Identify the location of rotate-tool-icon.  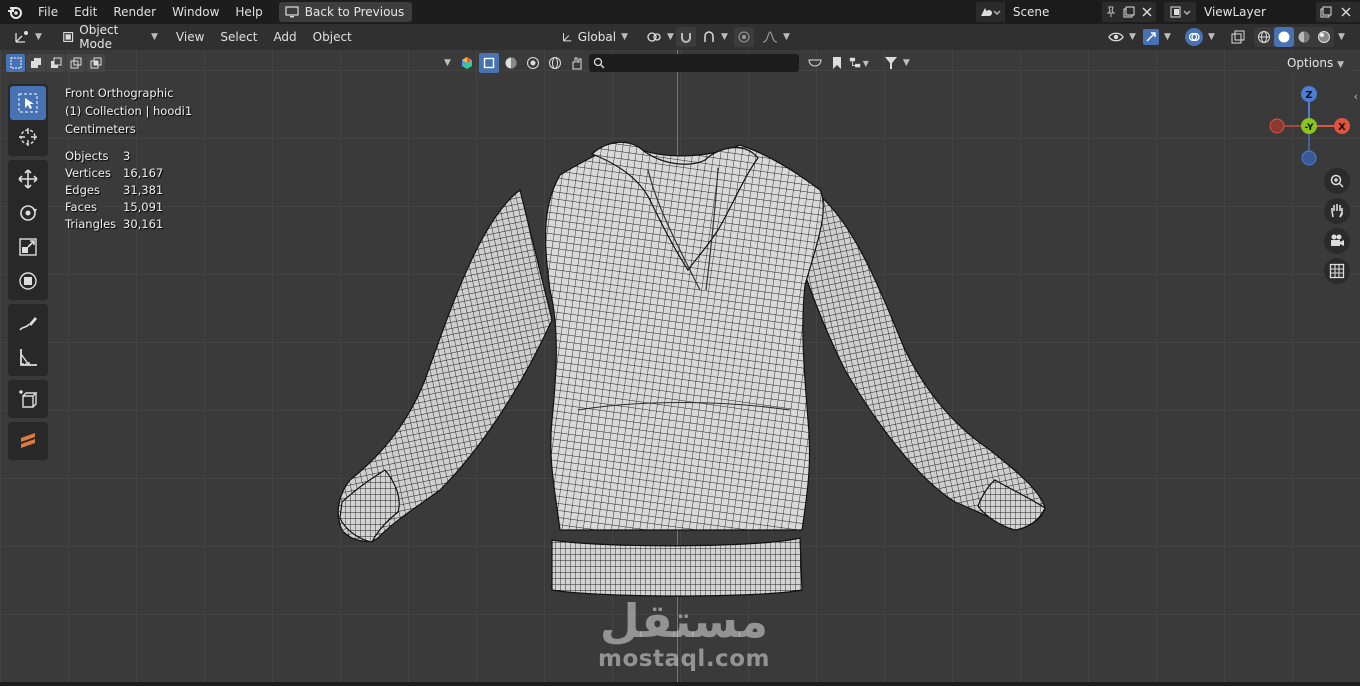
(28, 213).